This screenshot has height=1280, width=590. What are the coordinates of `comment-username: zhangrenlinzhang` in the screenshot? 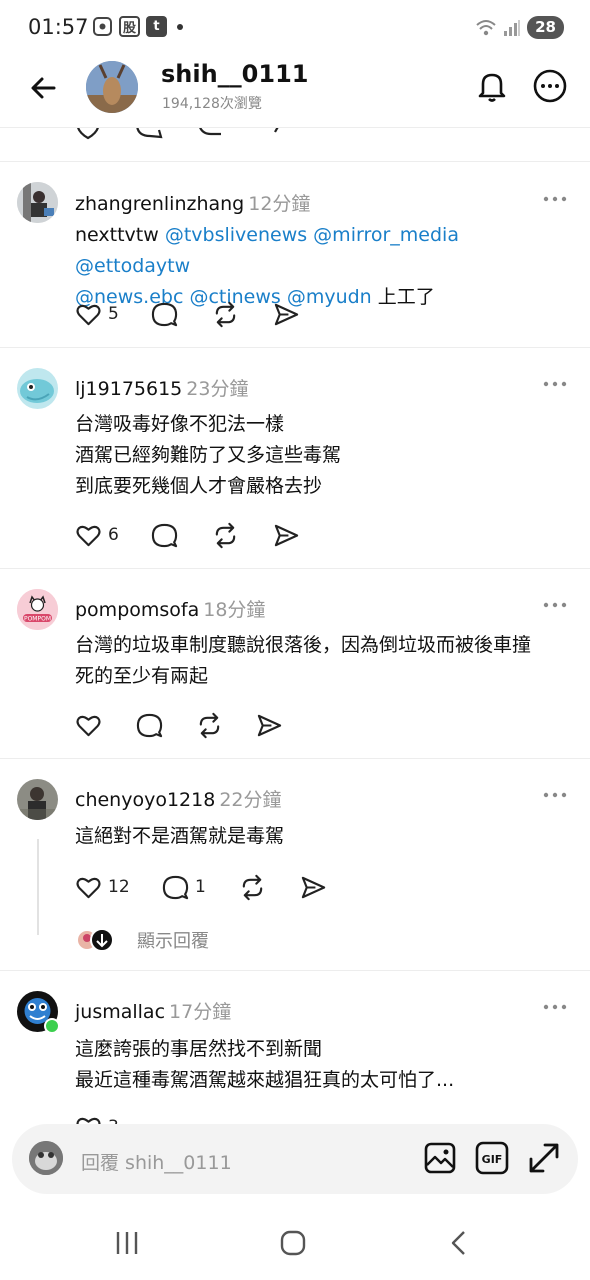 It's located at (159, 204).